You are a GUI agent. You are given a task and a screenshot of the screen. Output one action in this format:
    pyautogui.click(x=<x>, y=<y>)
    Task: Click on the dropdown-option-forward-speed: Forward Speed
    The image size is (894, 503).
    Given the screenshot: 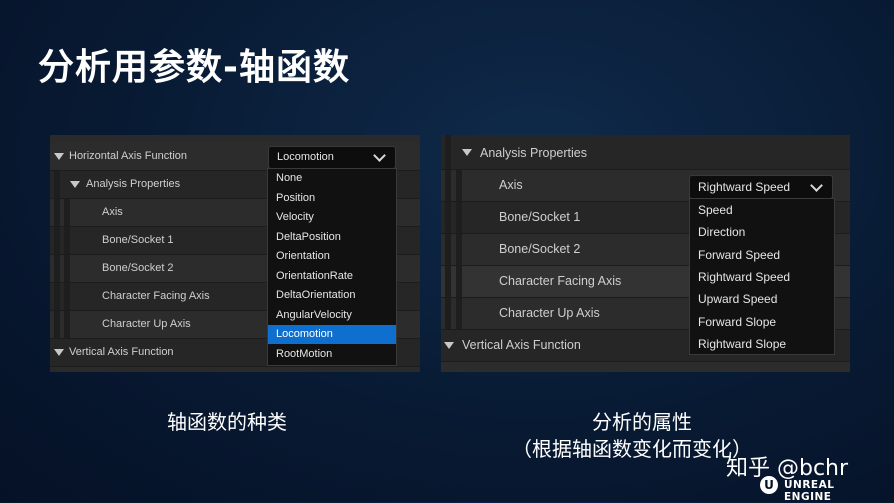 What is the action you would take?
    pyautogui.click(x=762, y=255)
    